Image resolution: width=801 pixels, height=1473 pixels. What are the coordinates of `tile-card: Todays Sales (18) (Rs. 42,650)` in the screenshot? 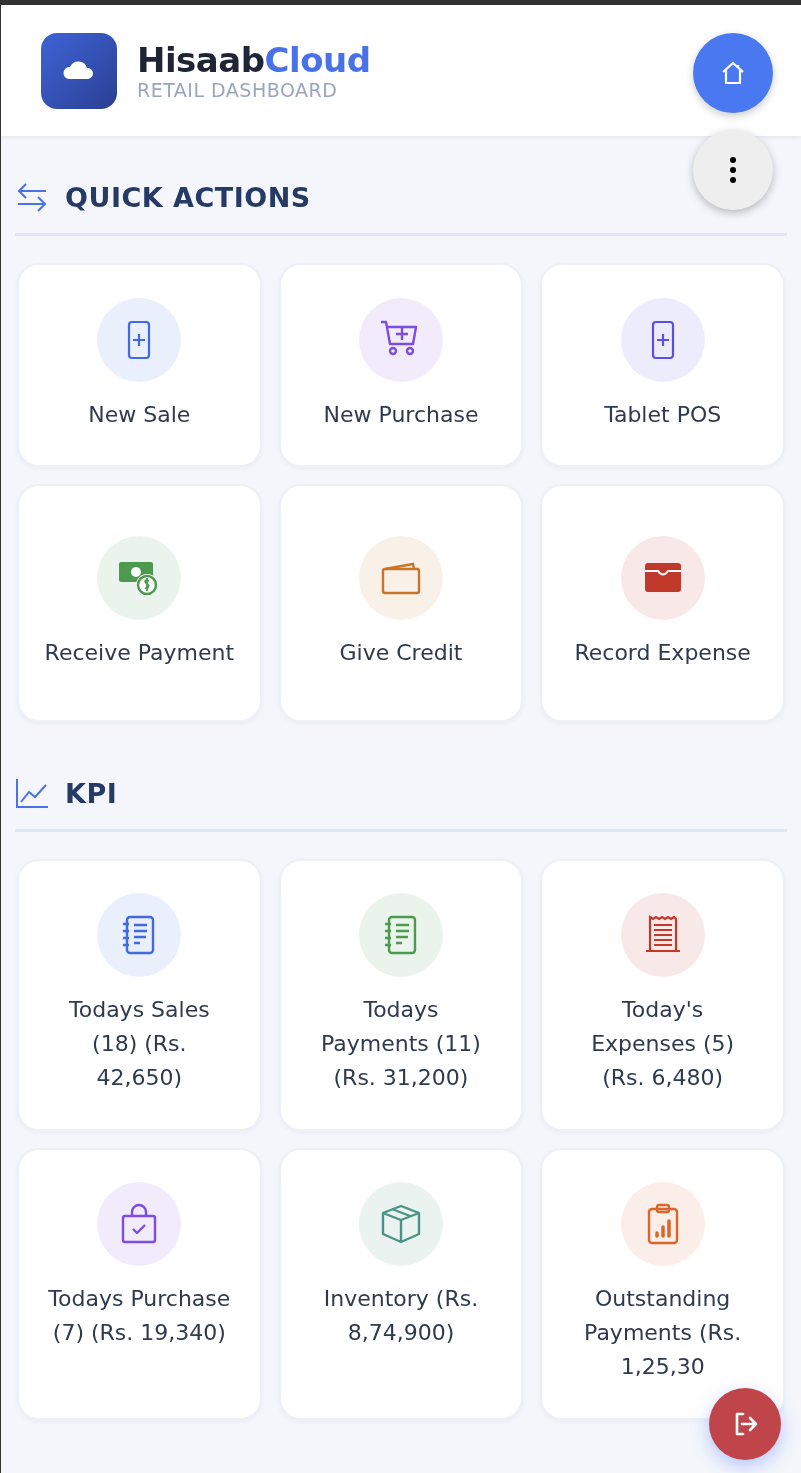 It's located at (139, 995).